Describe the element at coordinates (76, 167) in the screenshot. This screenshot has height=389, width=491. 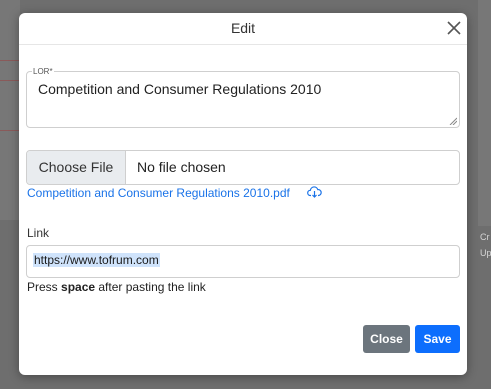
I see `choose-file-button: Choose File` at that location.